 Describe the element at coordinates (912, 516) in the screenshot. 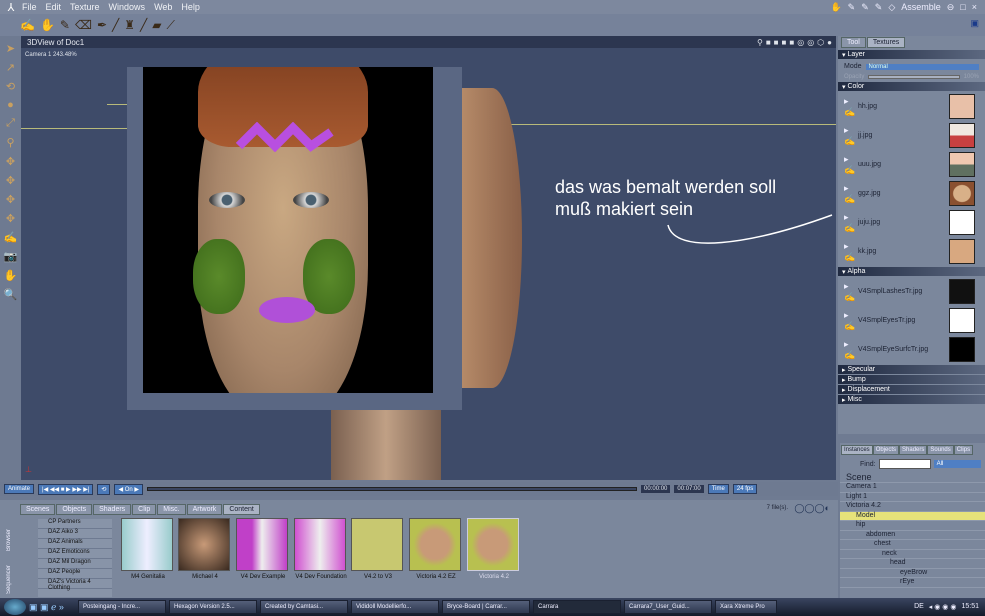

I see `tree-item-selected: Model` at that location.